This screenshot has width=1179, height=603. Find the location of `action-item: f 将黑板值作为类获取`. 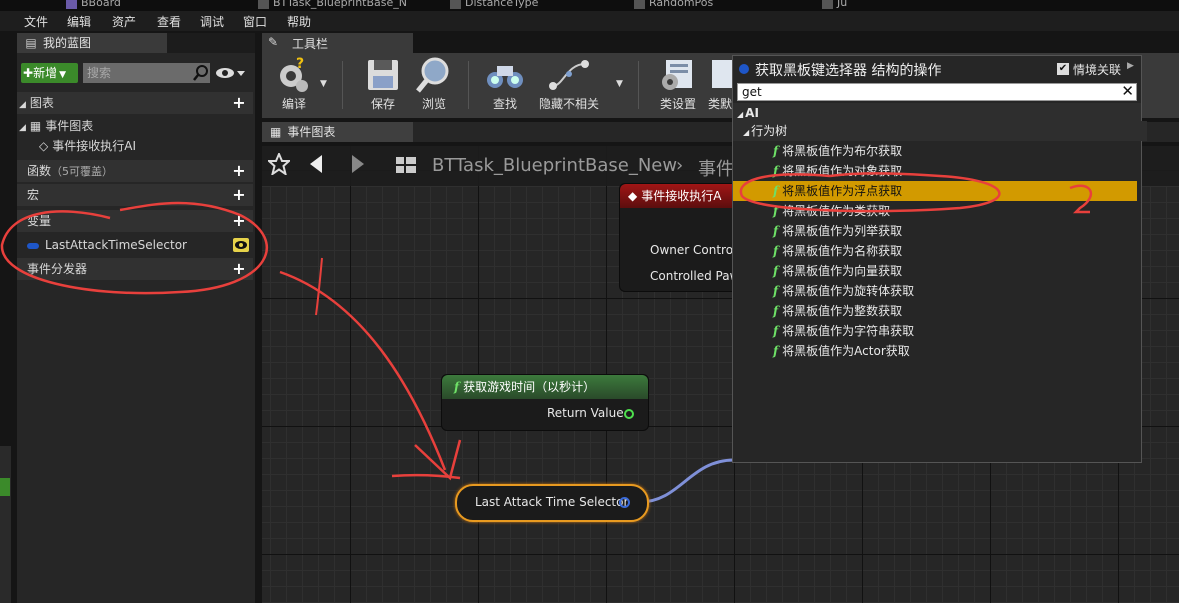

action-item: f 将黑板值作为类获取 is located at coordinates (935, 211).